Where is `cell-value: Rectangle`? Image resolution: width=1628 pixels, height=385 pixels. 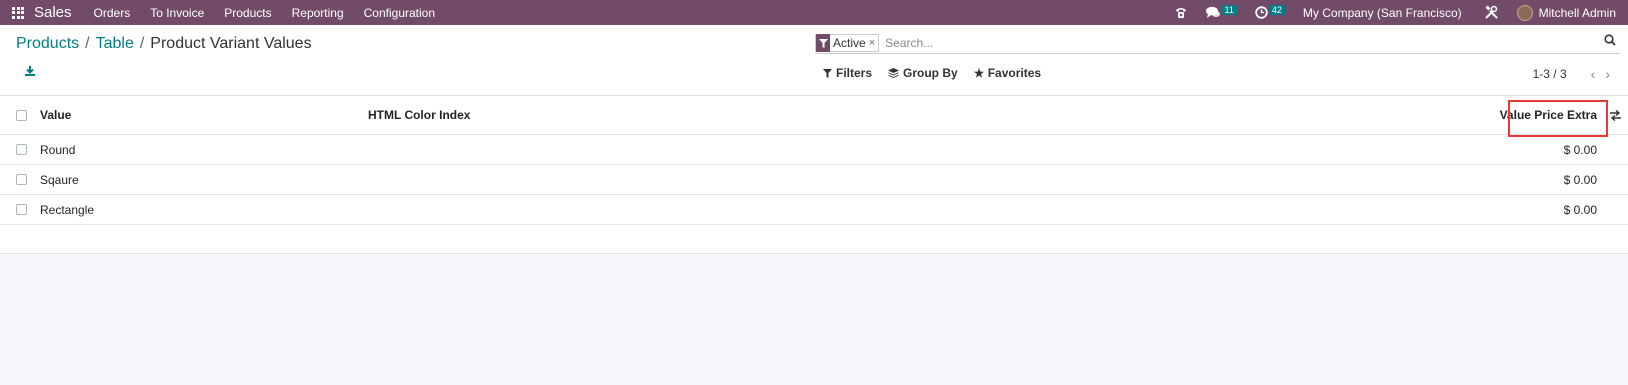
cell-value: Rectangle is located at coordinates (67, 209).